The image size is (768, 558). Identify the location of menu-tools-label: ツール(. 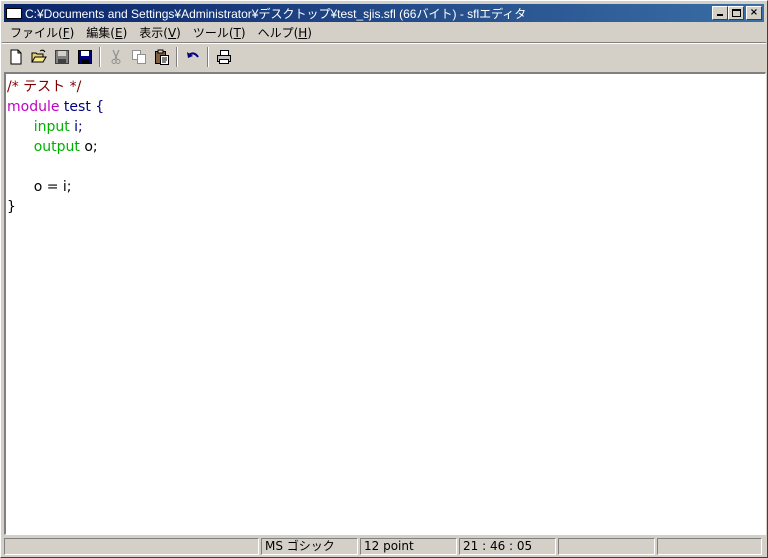
(213, 32).